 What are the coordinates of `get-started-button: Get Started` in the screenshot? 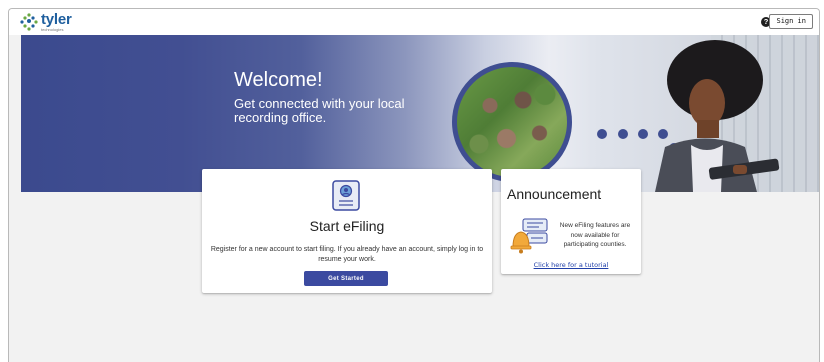 It's located at (346, 278).